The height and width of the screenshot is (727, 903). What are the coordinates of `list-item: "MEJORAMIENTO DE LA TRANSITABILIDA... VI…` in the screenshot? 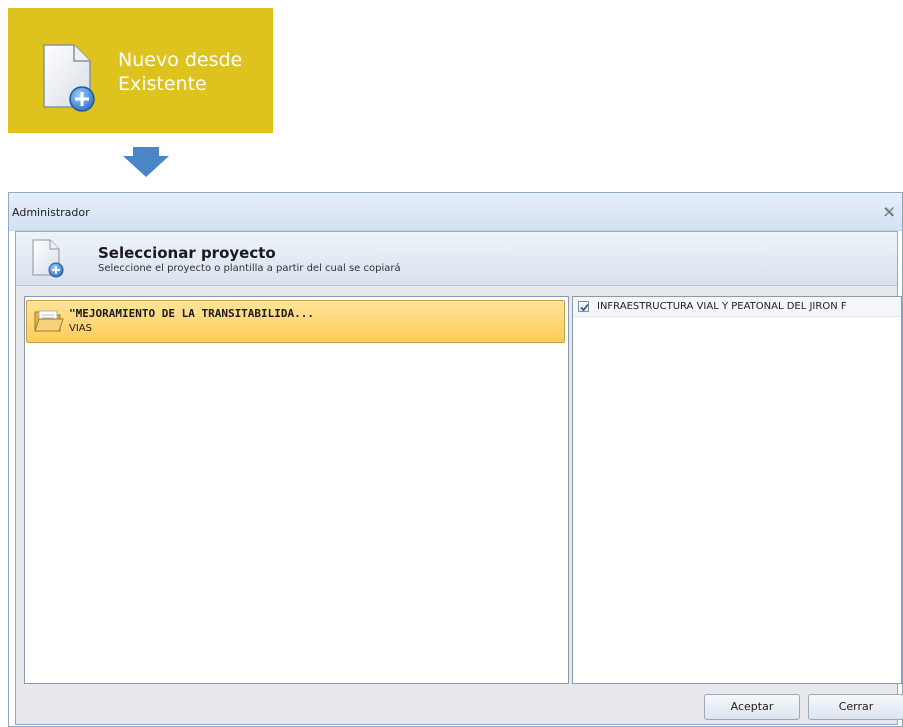 It's located at (295, 321).